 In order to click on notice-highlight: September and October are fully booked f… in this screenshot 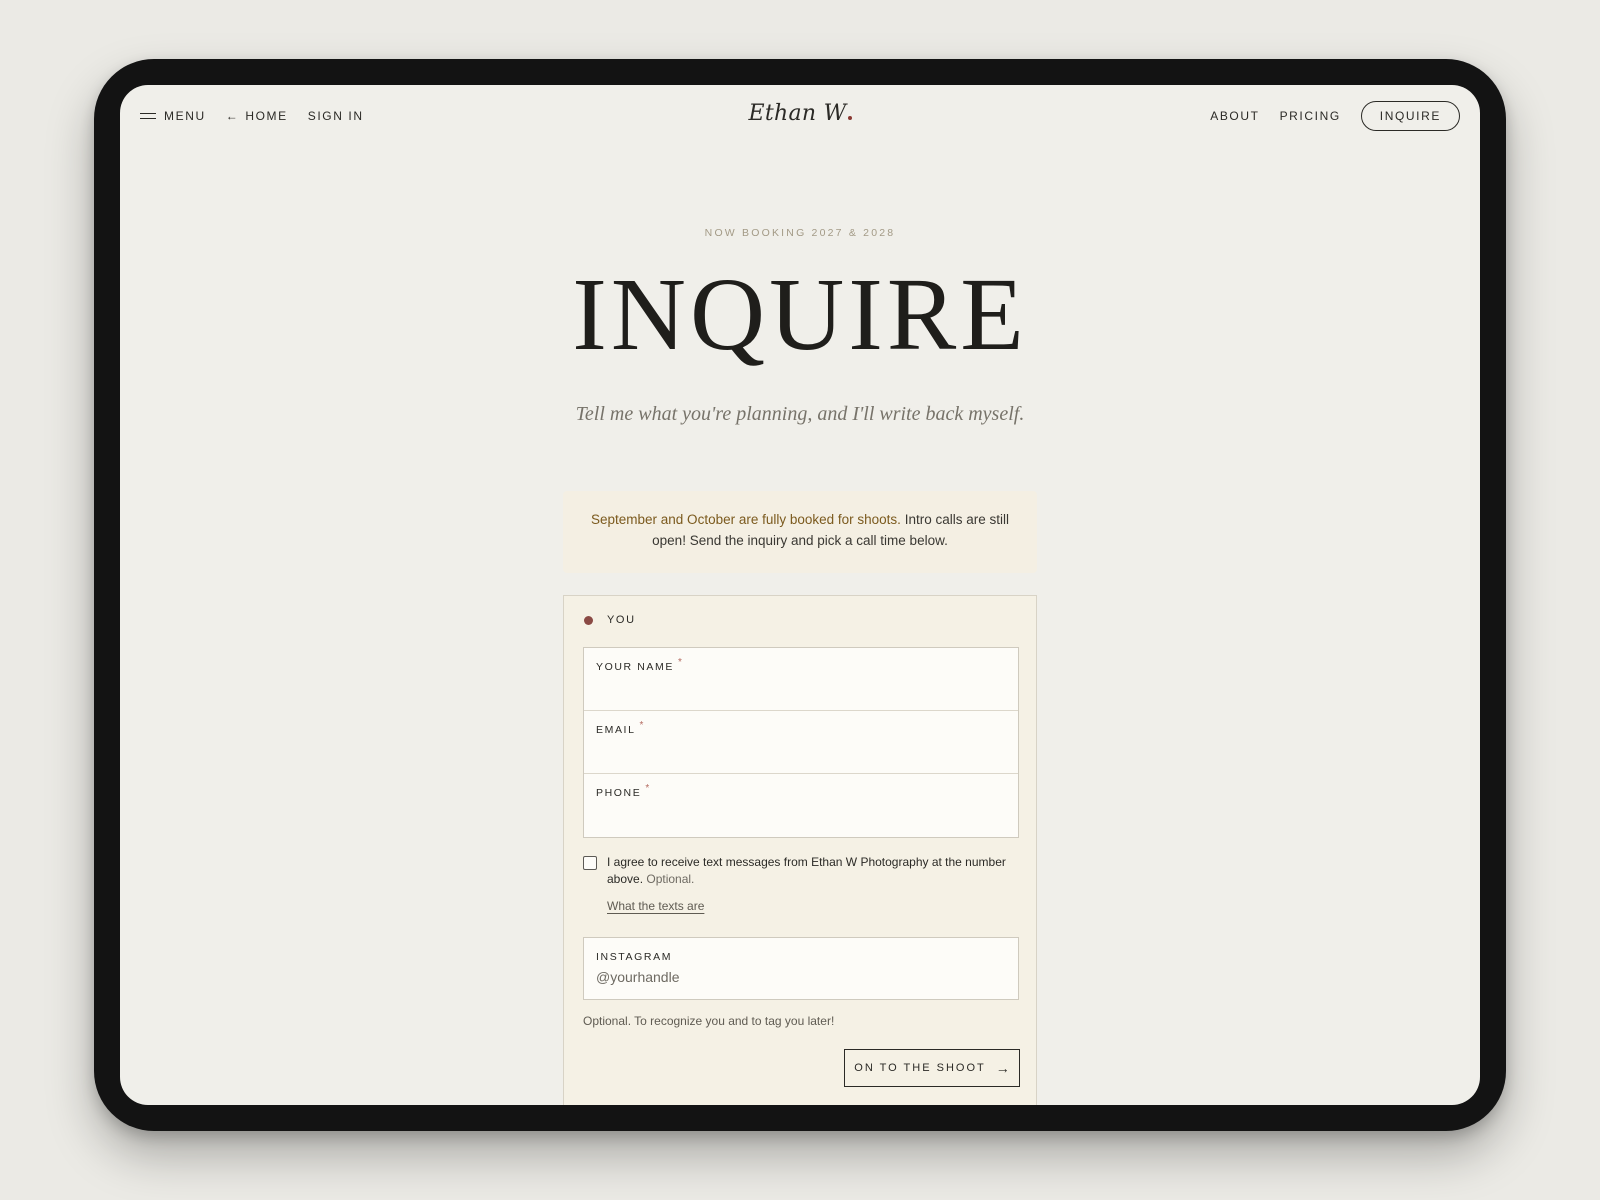, I will do `click(746, 519)`.